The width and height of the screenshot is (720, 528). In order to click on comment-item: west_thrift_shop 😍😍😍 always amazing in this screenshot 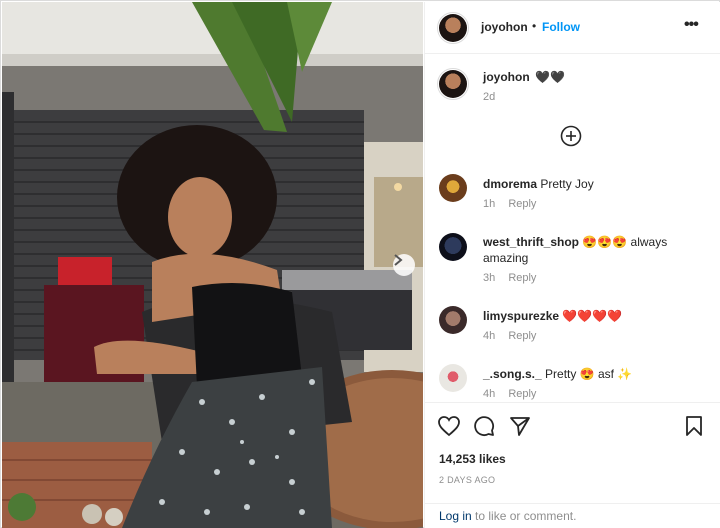, I will do `click(593, 250)`.